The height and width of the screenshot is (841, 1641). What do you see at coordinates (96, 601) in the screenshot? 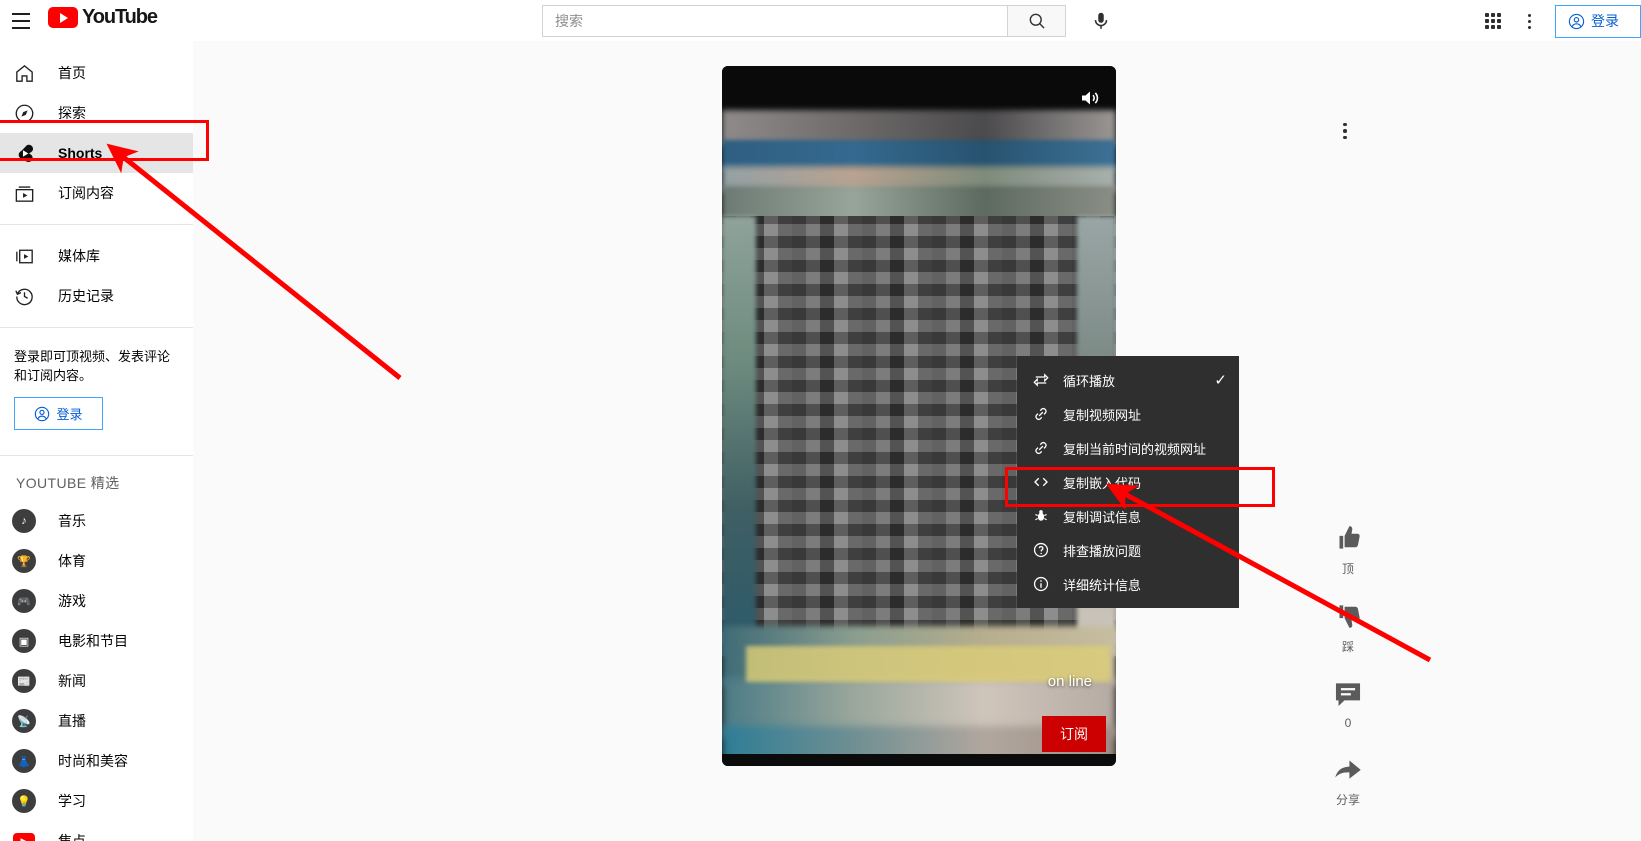
I see `sidebar-item-featured-2: 🎮 游戏` at bounding box center [96, 601].